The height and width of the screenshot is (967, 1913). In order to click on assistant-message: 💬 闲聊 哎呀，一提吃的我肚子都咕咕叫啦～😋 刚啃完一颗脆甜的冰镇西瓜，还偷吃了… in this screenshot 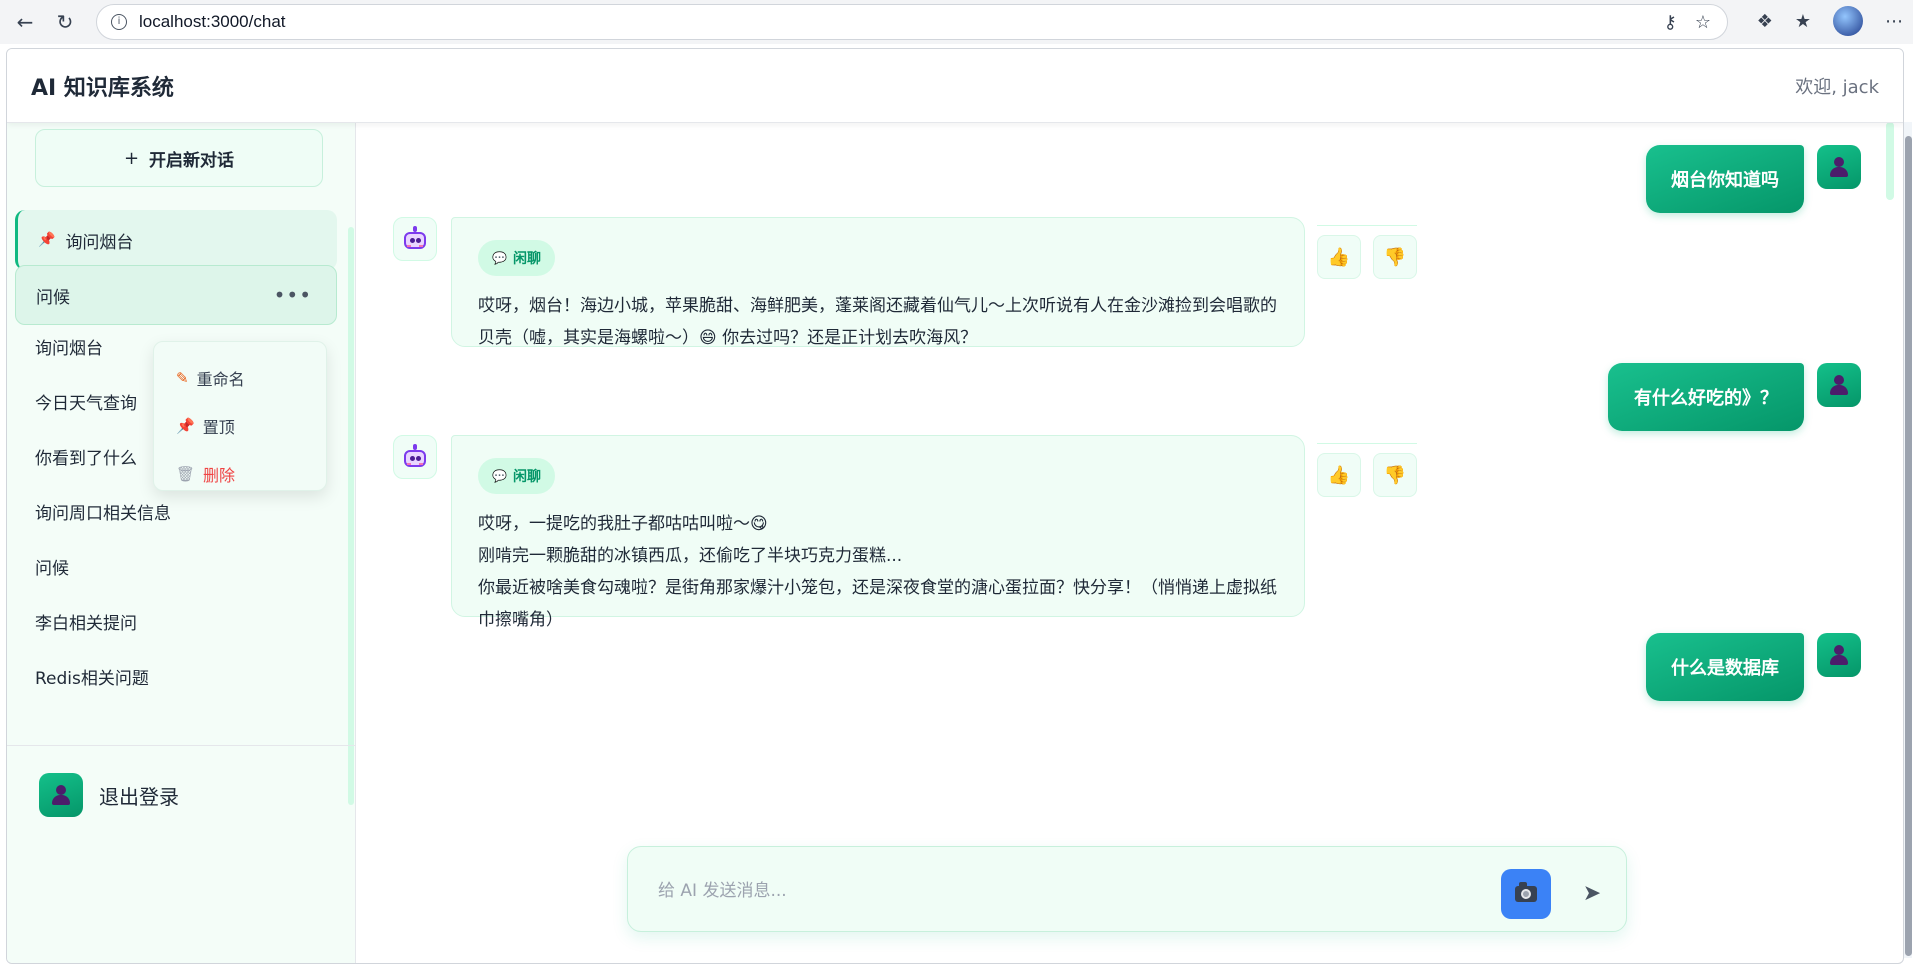, I will do `click(878, 532)`.